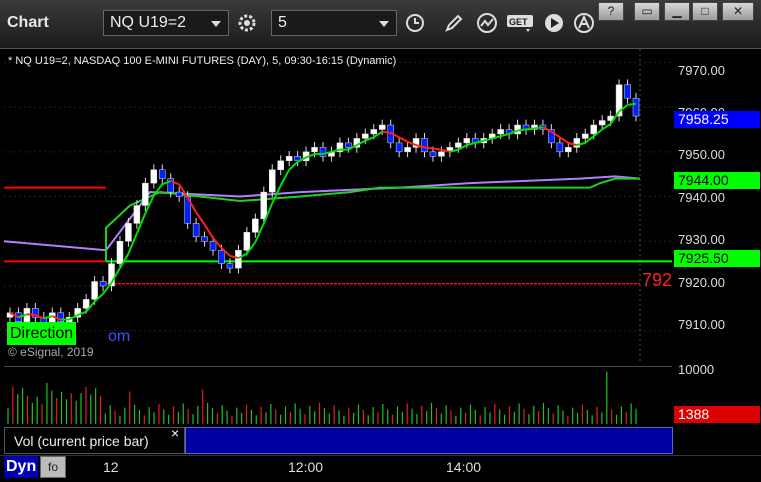  What do you see at coordinates (705, 11) in the screenshot?
I see `maximize-button: □` at bounding box center [705, 11].